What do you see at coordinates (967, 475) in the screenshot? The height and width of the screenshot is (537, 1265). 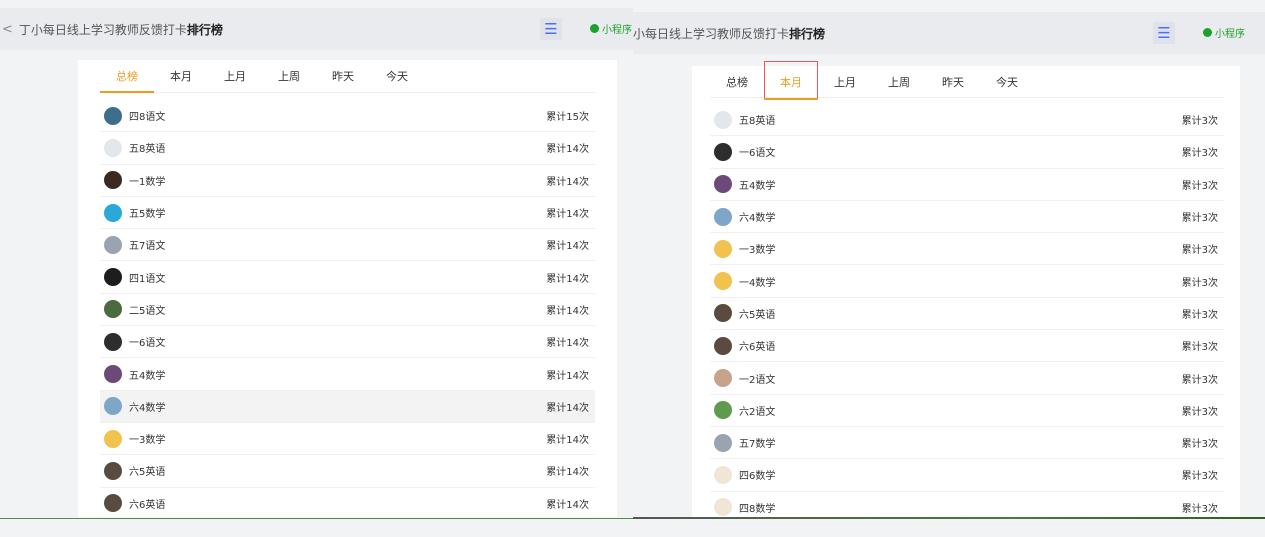 I see `list-item: 四6数学 累计3次` at bounding box center [967, 475].